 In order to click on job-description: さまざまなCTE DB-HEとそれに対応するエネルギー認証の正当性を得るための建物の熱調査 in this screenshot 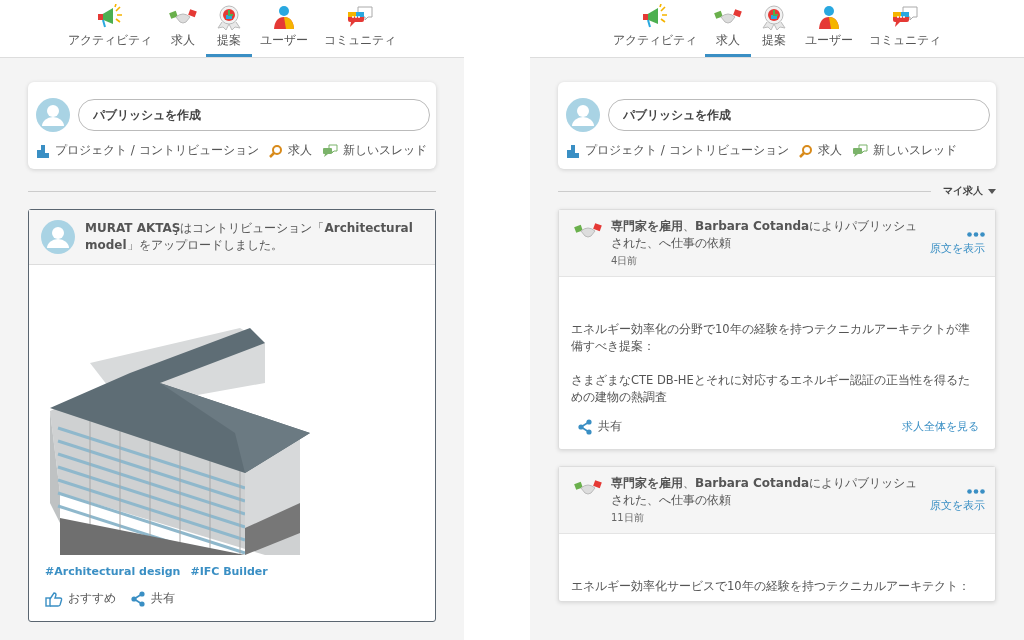, I will do `click(771, 389)`.